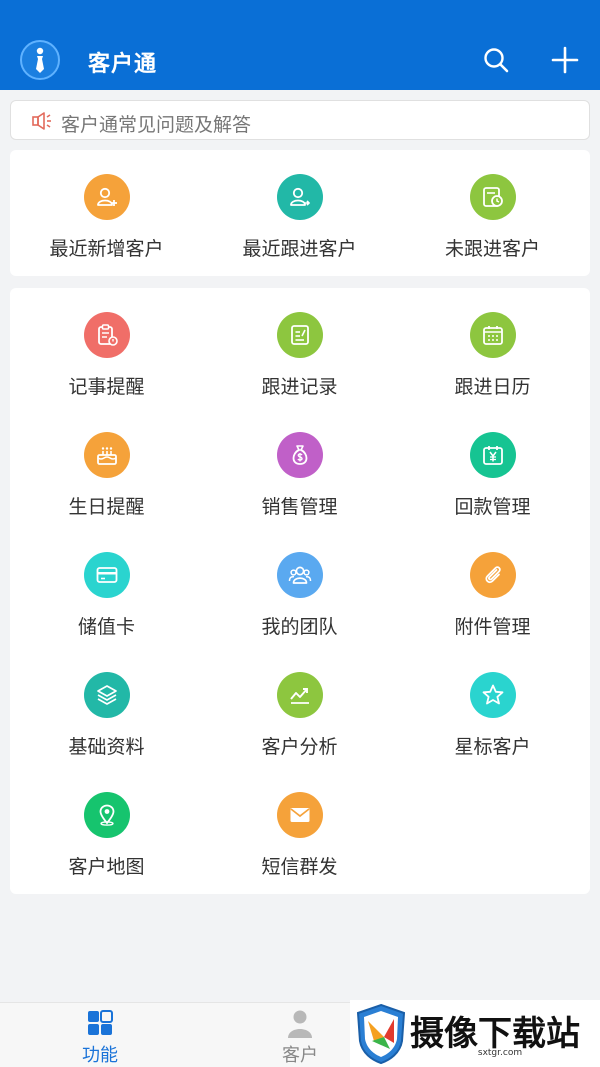  I want to click on note-edit-icon, so click(299, 335).